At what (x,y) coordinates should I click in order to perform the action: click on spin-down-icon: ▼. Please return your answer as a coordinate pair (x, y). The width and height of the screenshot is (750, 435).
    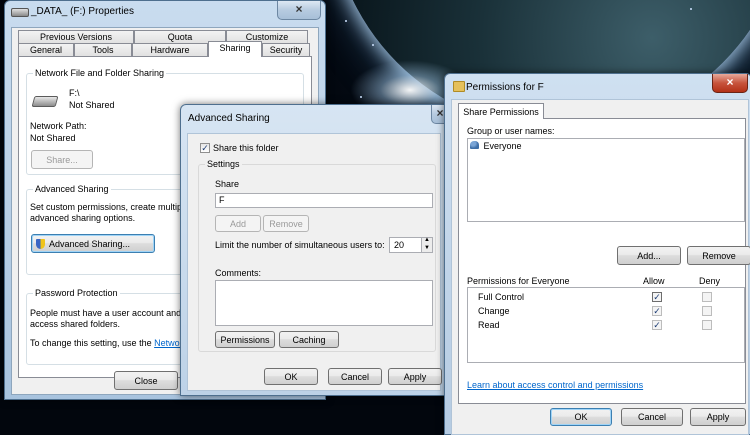
    Looking at the image, I should click on (427, 248).